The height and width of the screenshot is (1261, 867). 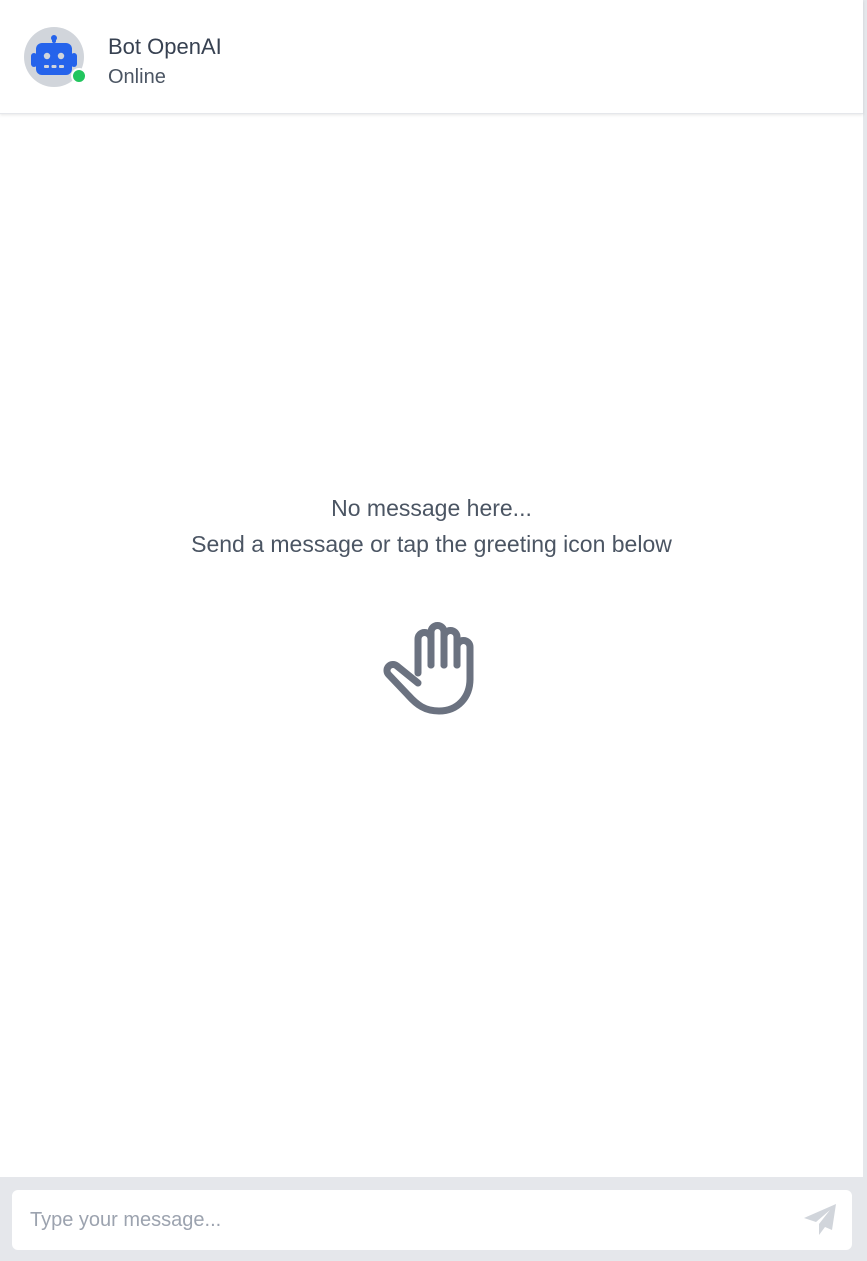 I want to click on greeting-button, so click(x=431, y=667).